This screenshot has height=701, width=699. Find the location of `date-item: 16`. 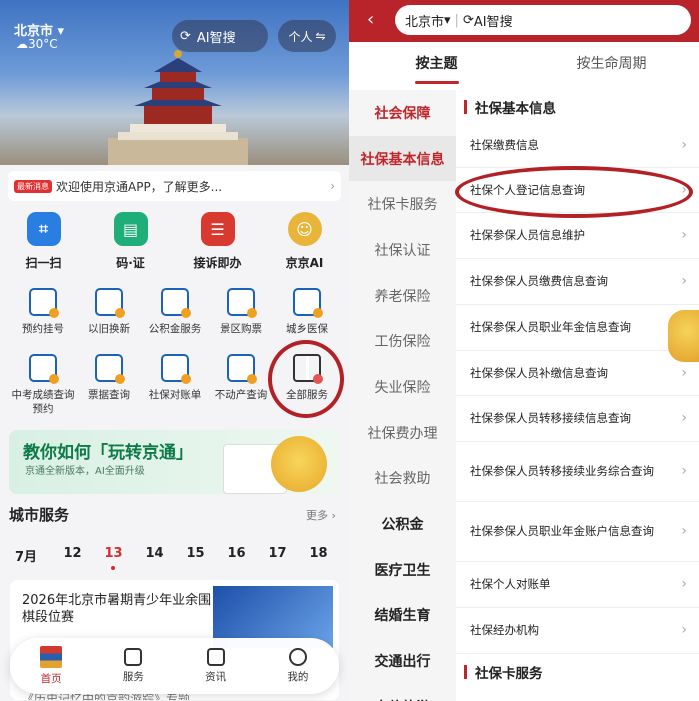

date-item: 16 is located at coordinates (236, 555).